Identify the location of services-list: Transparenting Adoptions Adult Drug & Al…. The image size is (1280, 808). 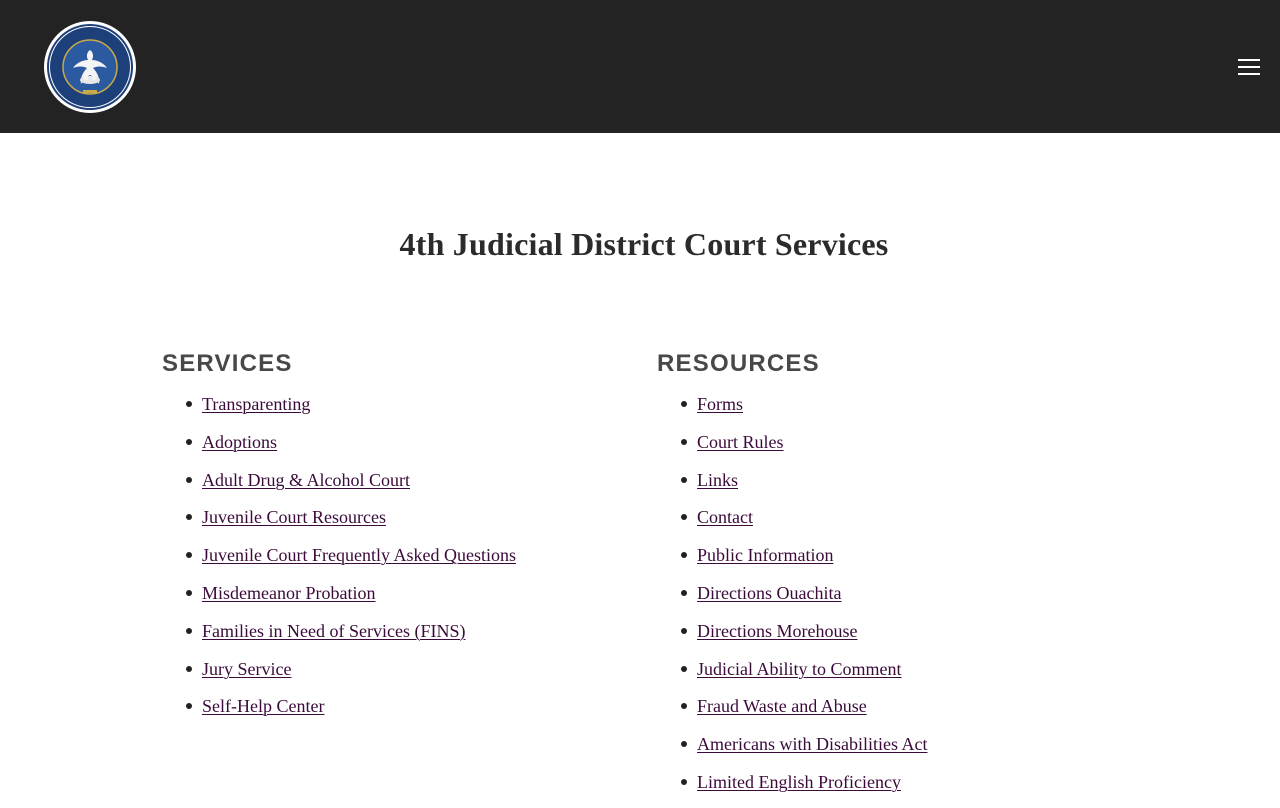
(339, 562).